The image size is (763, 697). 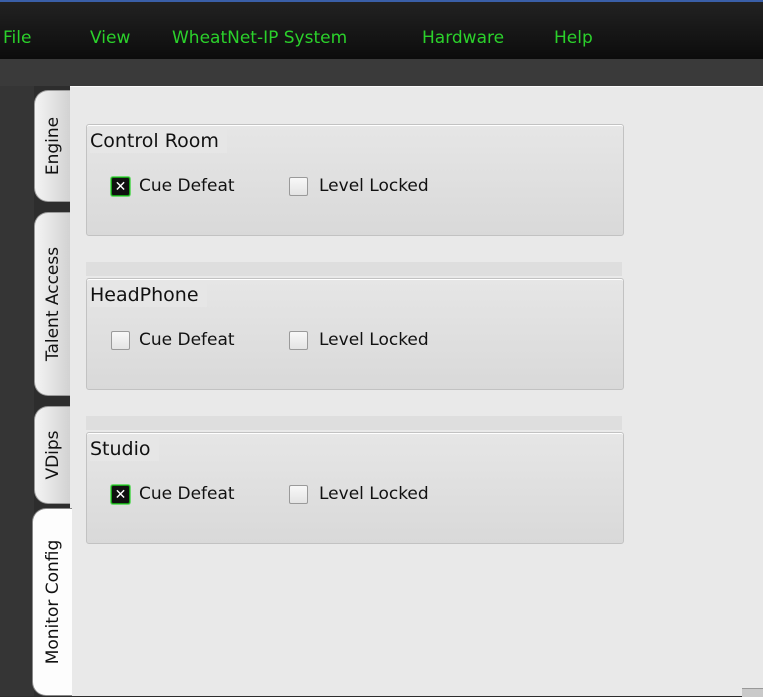 I want to click on toolbar-strip, so click(x=381, y=72).